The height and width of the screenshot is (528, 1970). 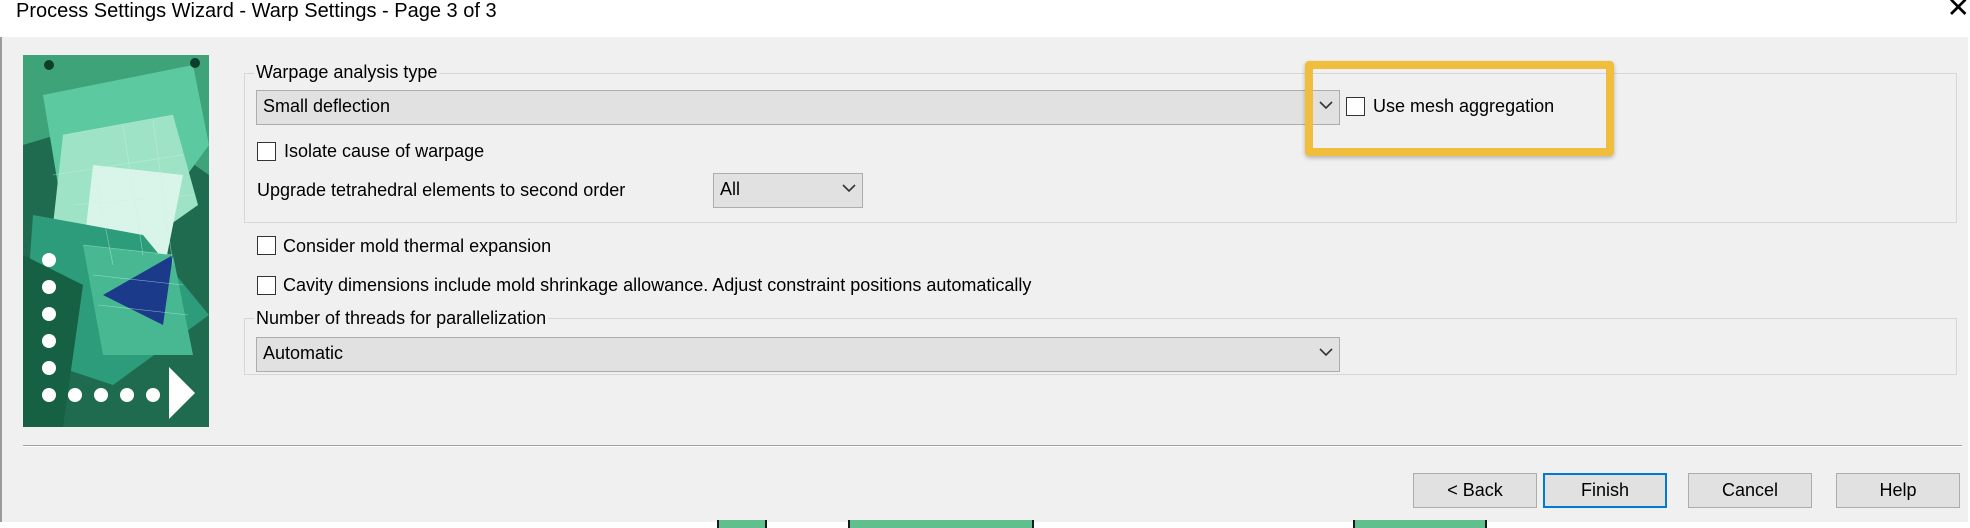 What do you see at coordinates (992, 446) in the screenshot?
I see `button-separator` at bounding box center [992, 446].